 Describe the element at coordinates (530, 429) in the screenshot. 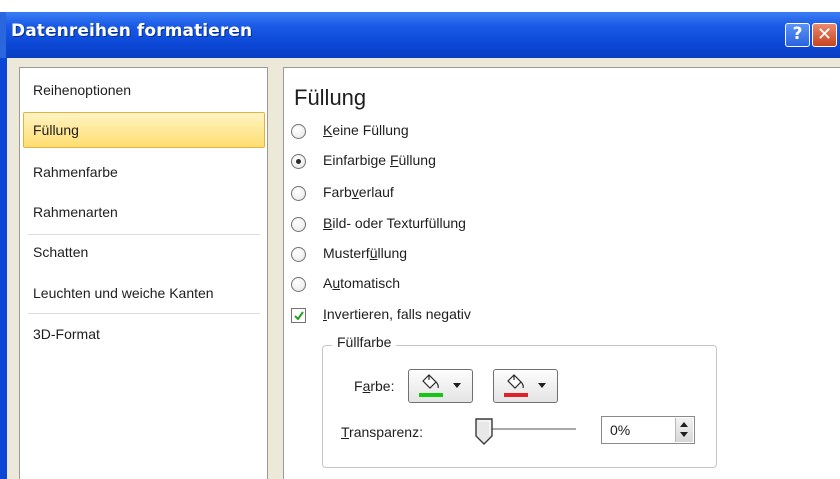

I see `transparency-slider-track` at that location.